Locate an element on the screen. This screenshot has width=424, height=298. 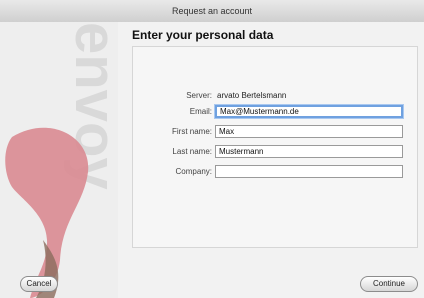
continue-button: Continue is located at coordinates (389, 284).